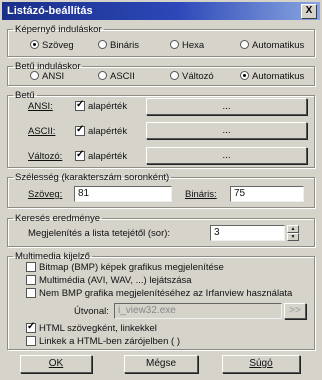 This screenshot has width=322, height=380. What do you see at coordinates (293, 237) in the screenshot?
I see `spin-down-icon: ▼` at bounding box center [293, 237].